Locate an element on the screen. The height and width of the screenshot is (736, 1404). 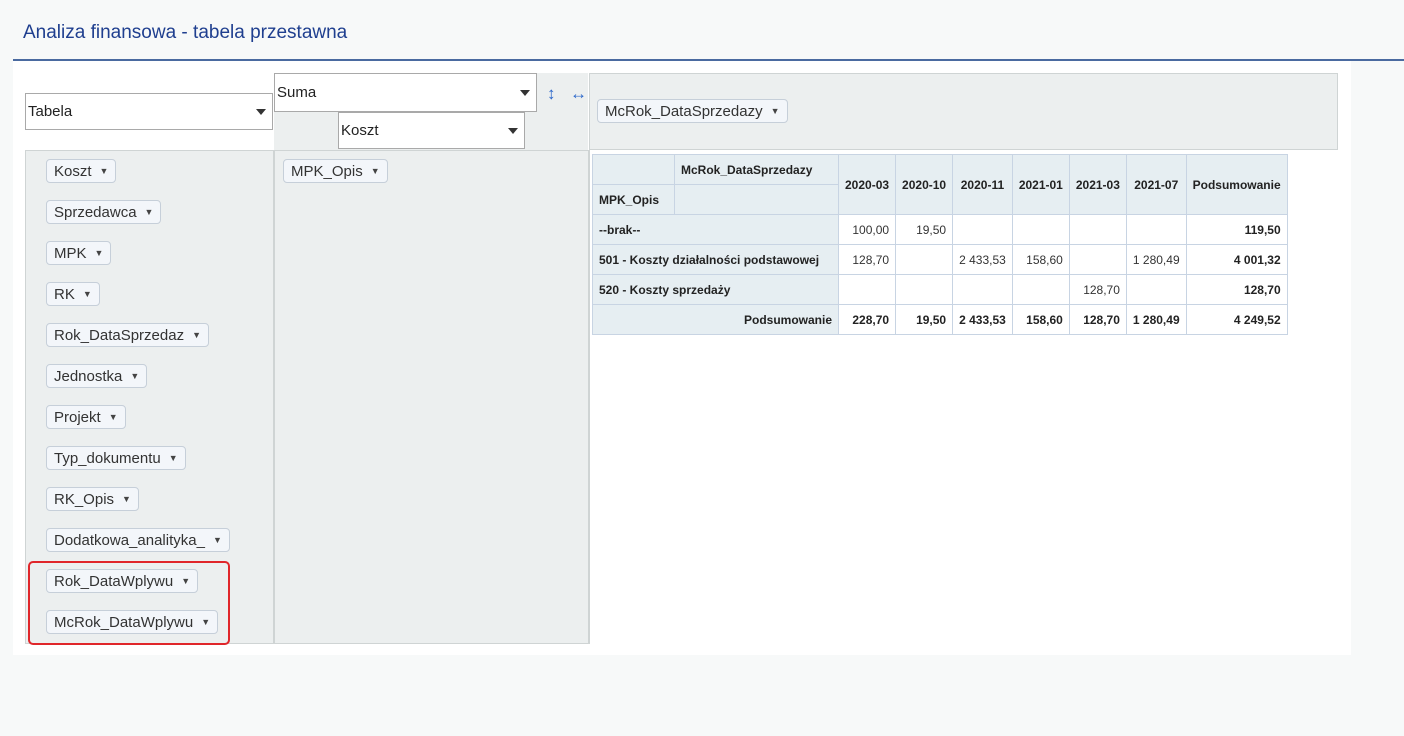
table-row: --brak-- 100,00 19,50 119,50 is located at coordinates (940, 229).